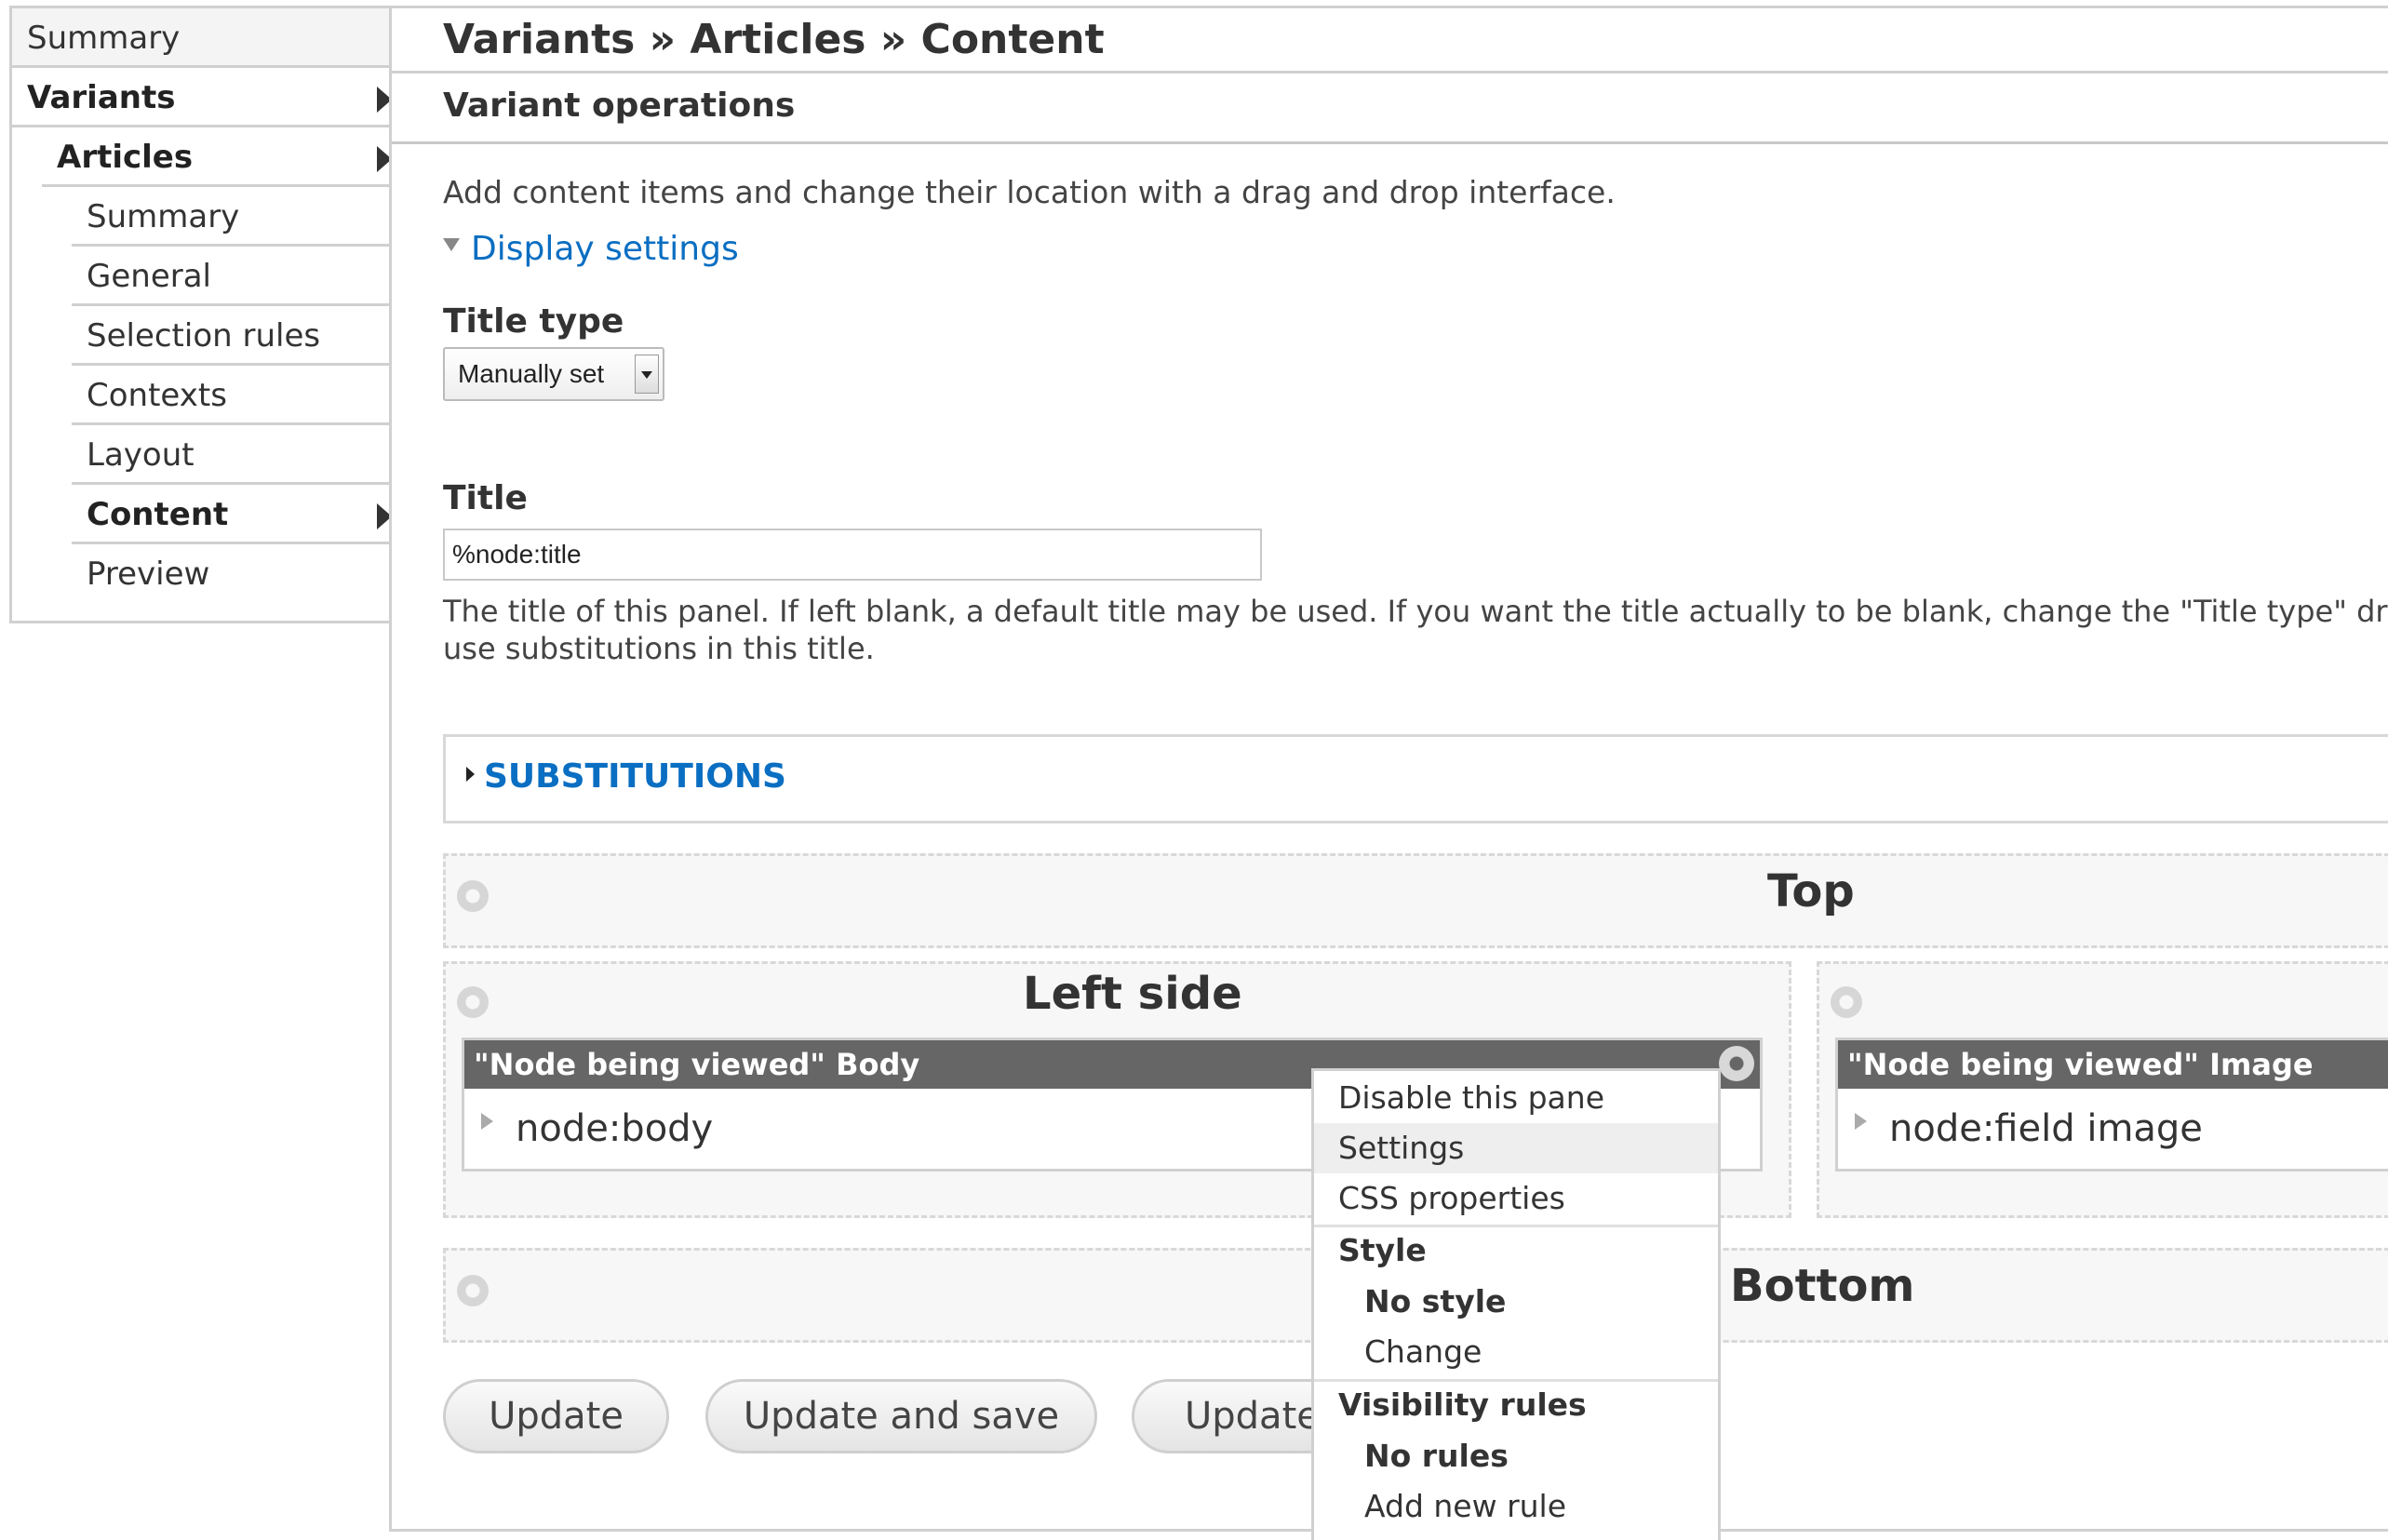 The height and width of the screenshot is (1540, 2388). I want to click on pane-title-text: "Node being viewed" Body, so click(697, 1064).